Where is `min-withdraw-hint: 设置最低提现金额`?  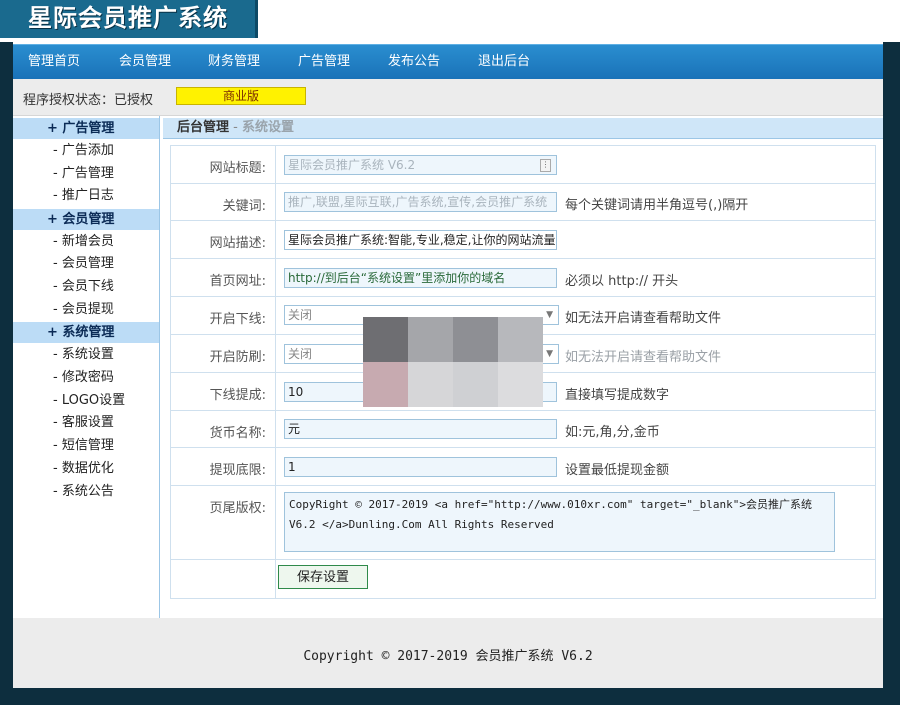 min-withdraw-hint: 设置最低提现金额 is located at coordinates (617, 470).